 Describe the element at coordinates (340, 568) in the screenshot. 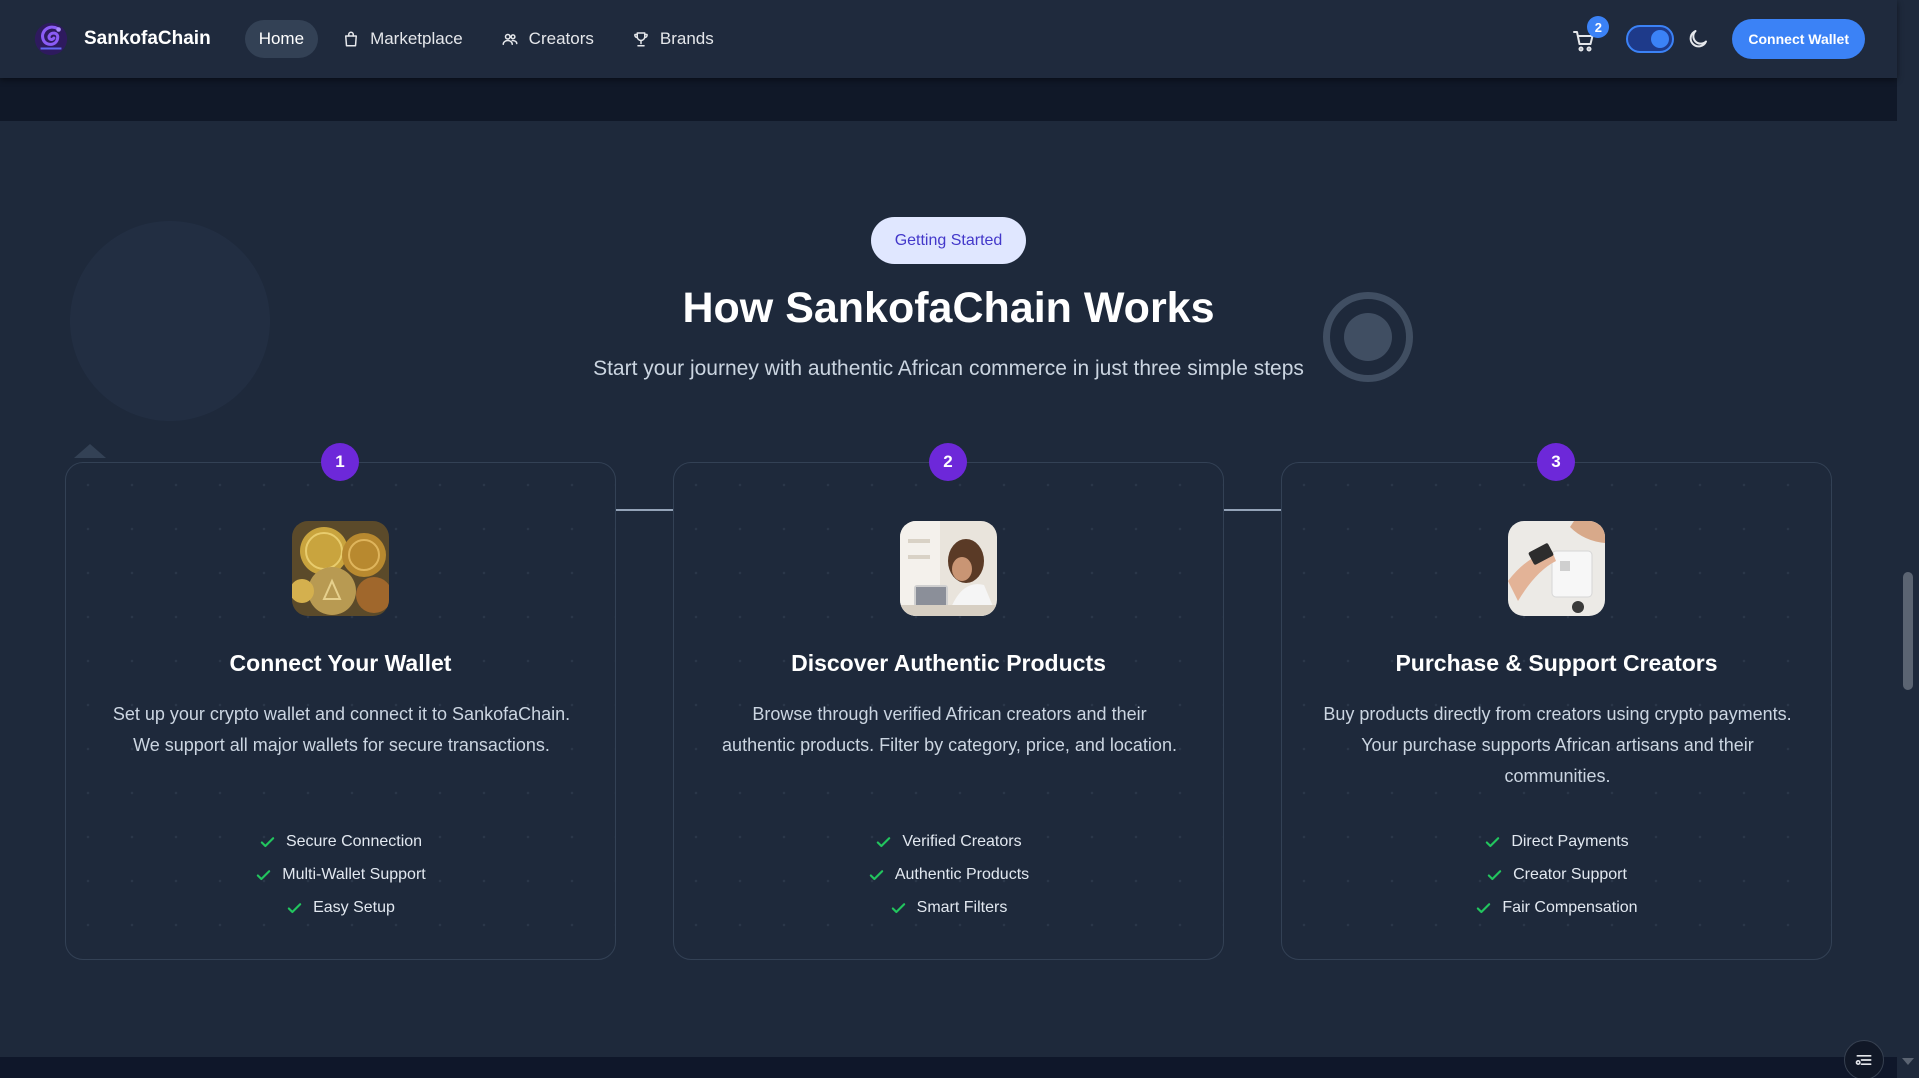

I see `gold-coins-image` at that location.